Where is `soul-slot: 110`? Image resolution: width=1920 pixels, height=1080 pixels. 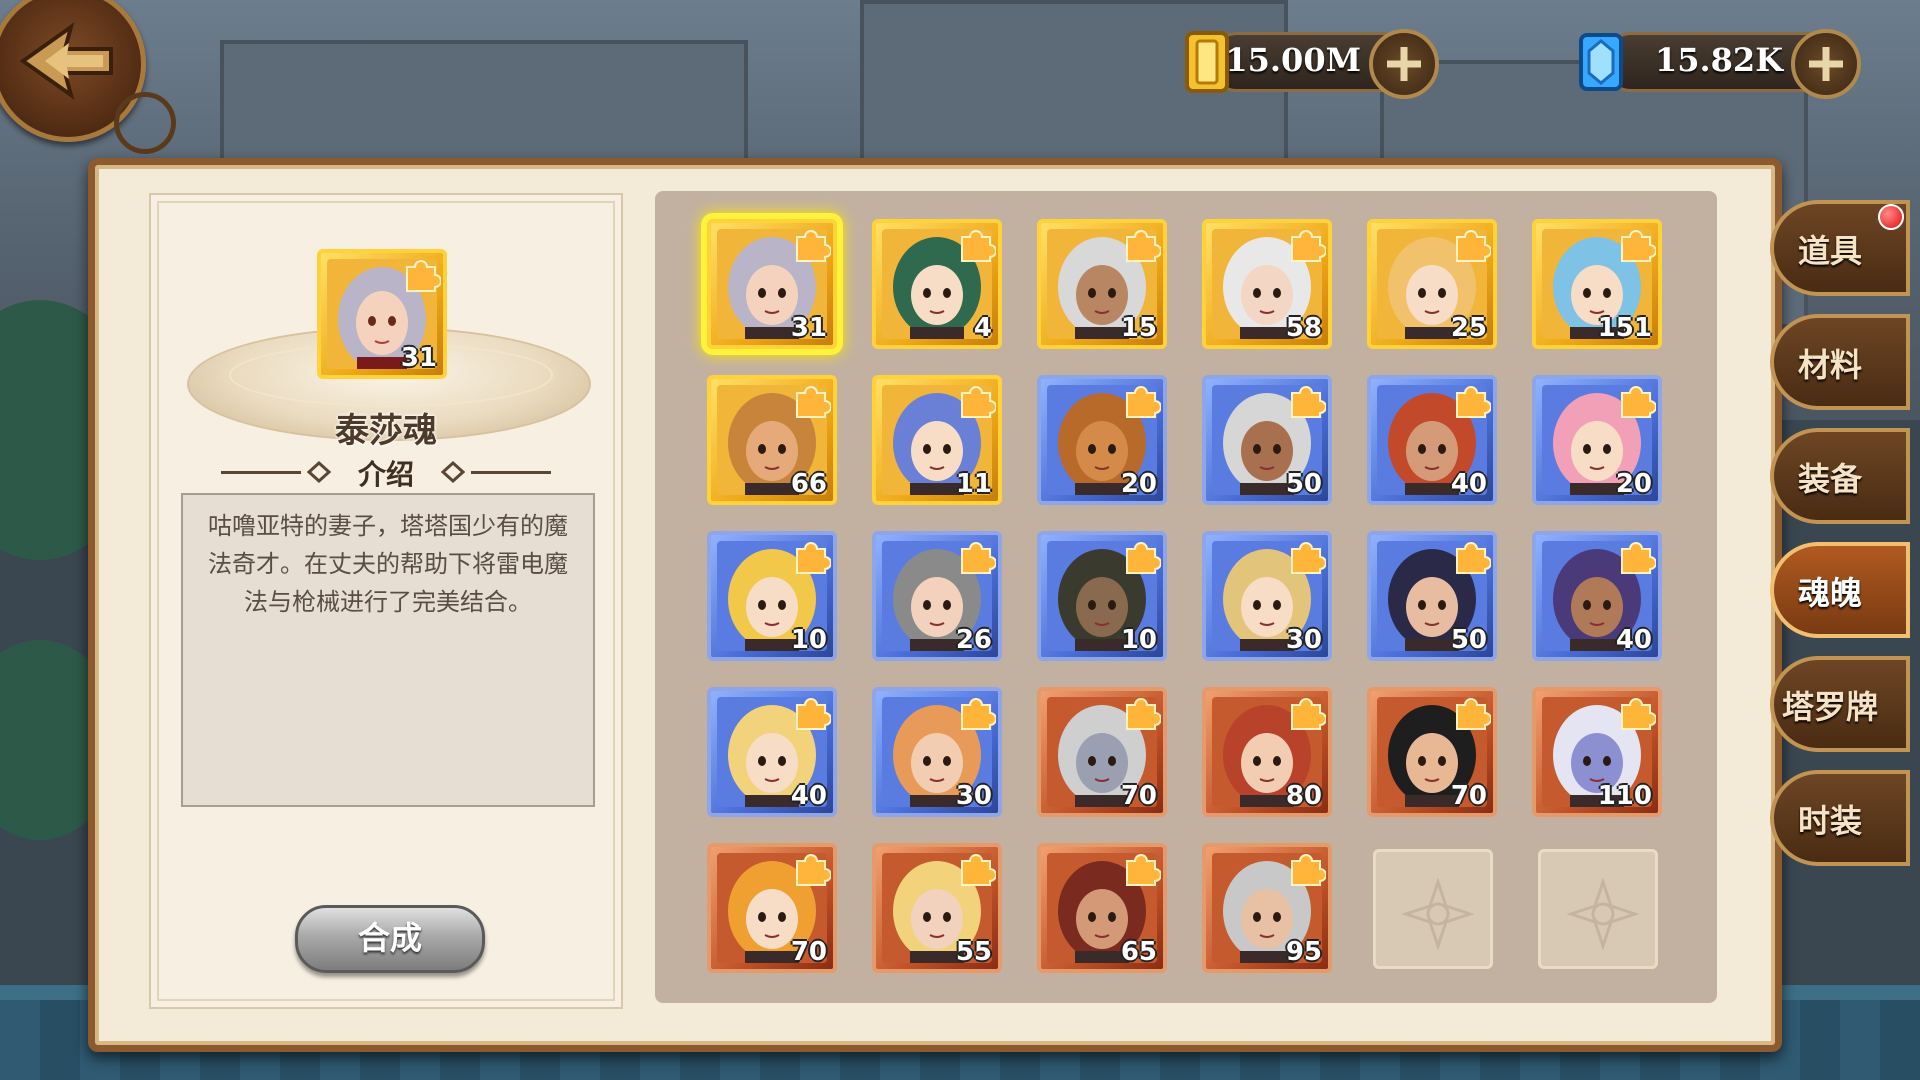 soul-slot: 110 is located at coordinates (1597, 752).